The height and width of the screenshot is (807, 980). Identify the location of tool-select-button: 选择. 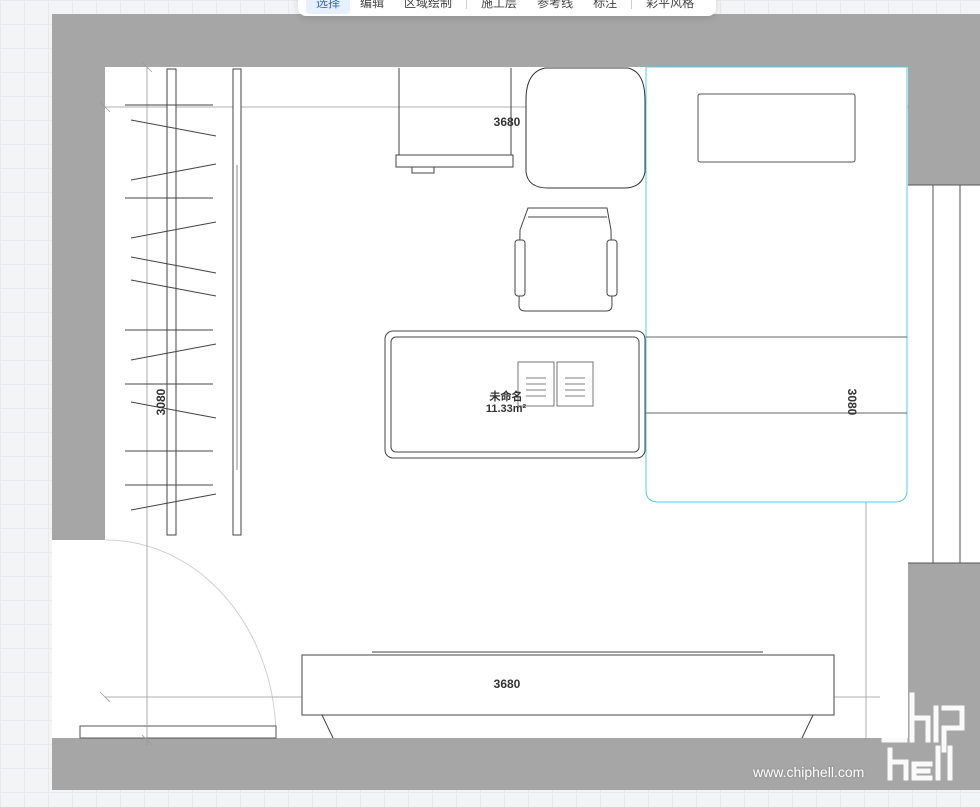
(328, 7).